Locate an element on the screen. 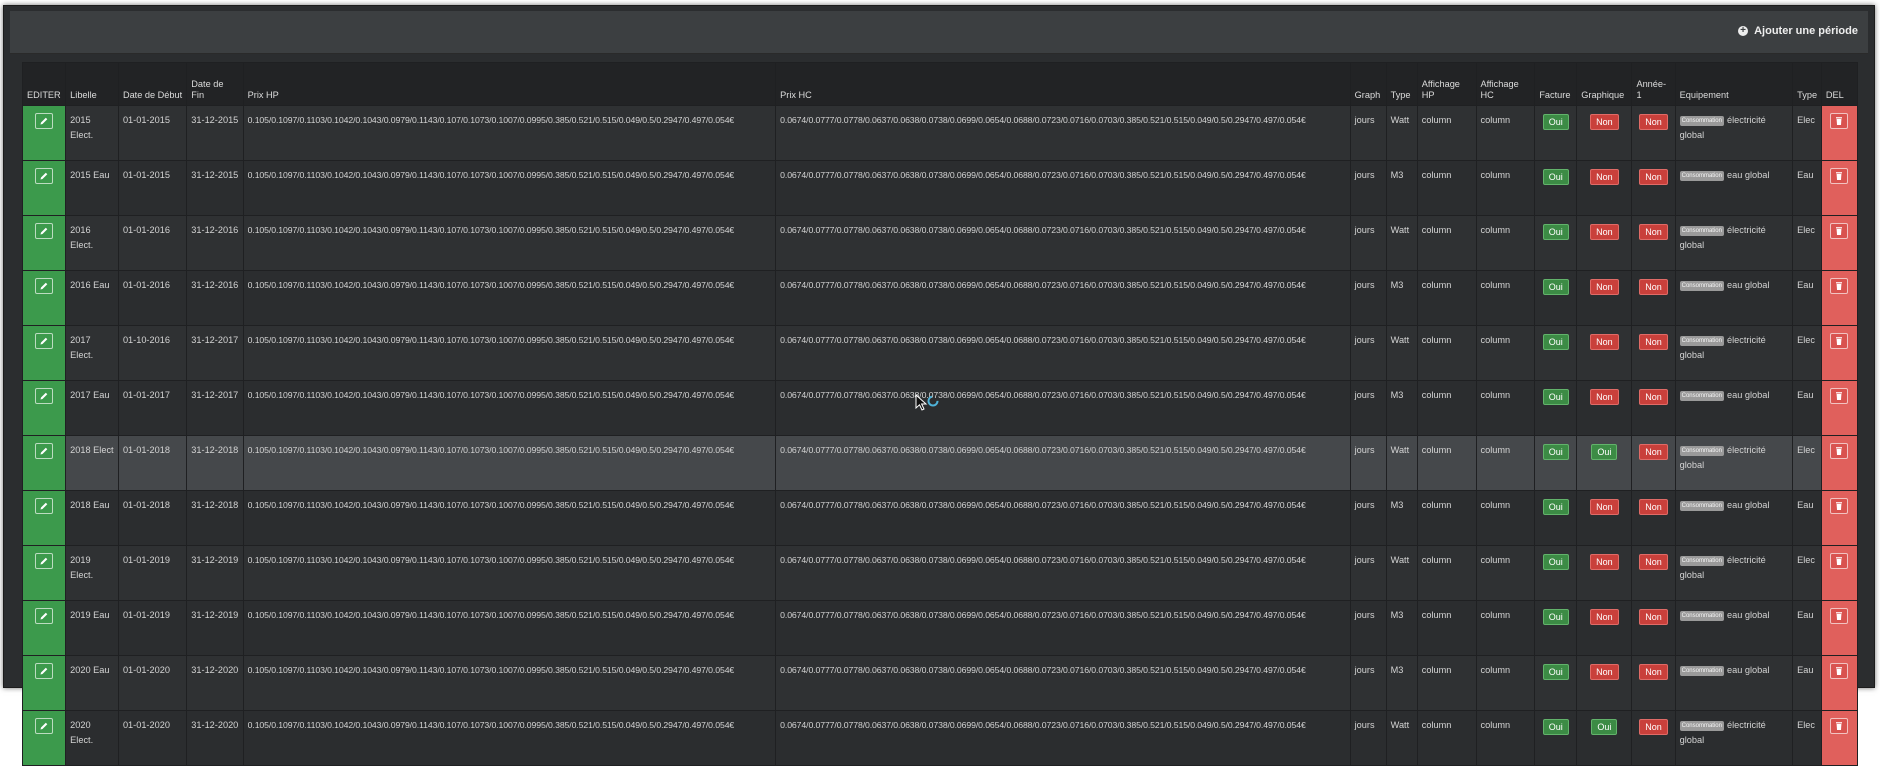 Image resolution: width=1880 pixels, height=766 pixels. date-fin-cell: 31-12-2017 is located at coordinates (215, 353).